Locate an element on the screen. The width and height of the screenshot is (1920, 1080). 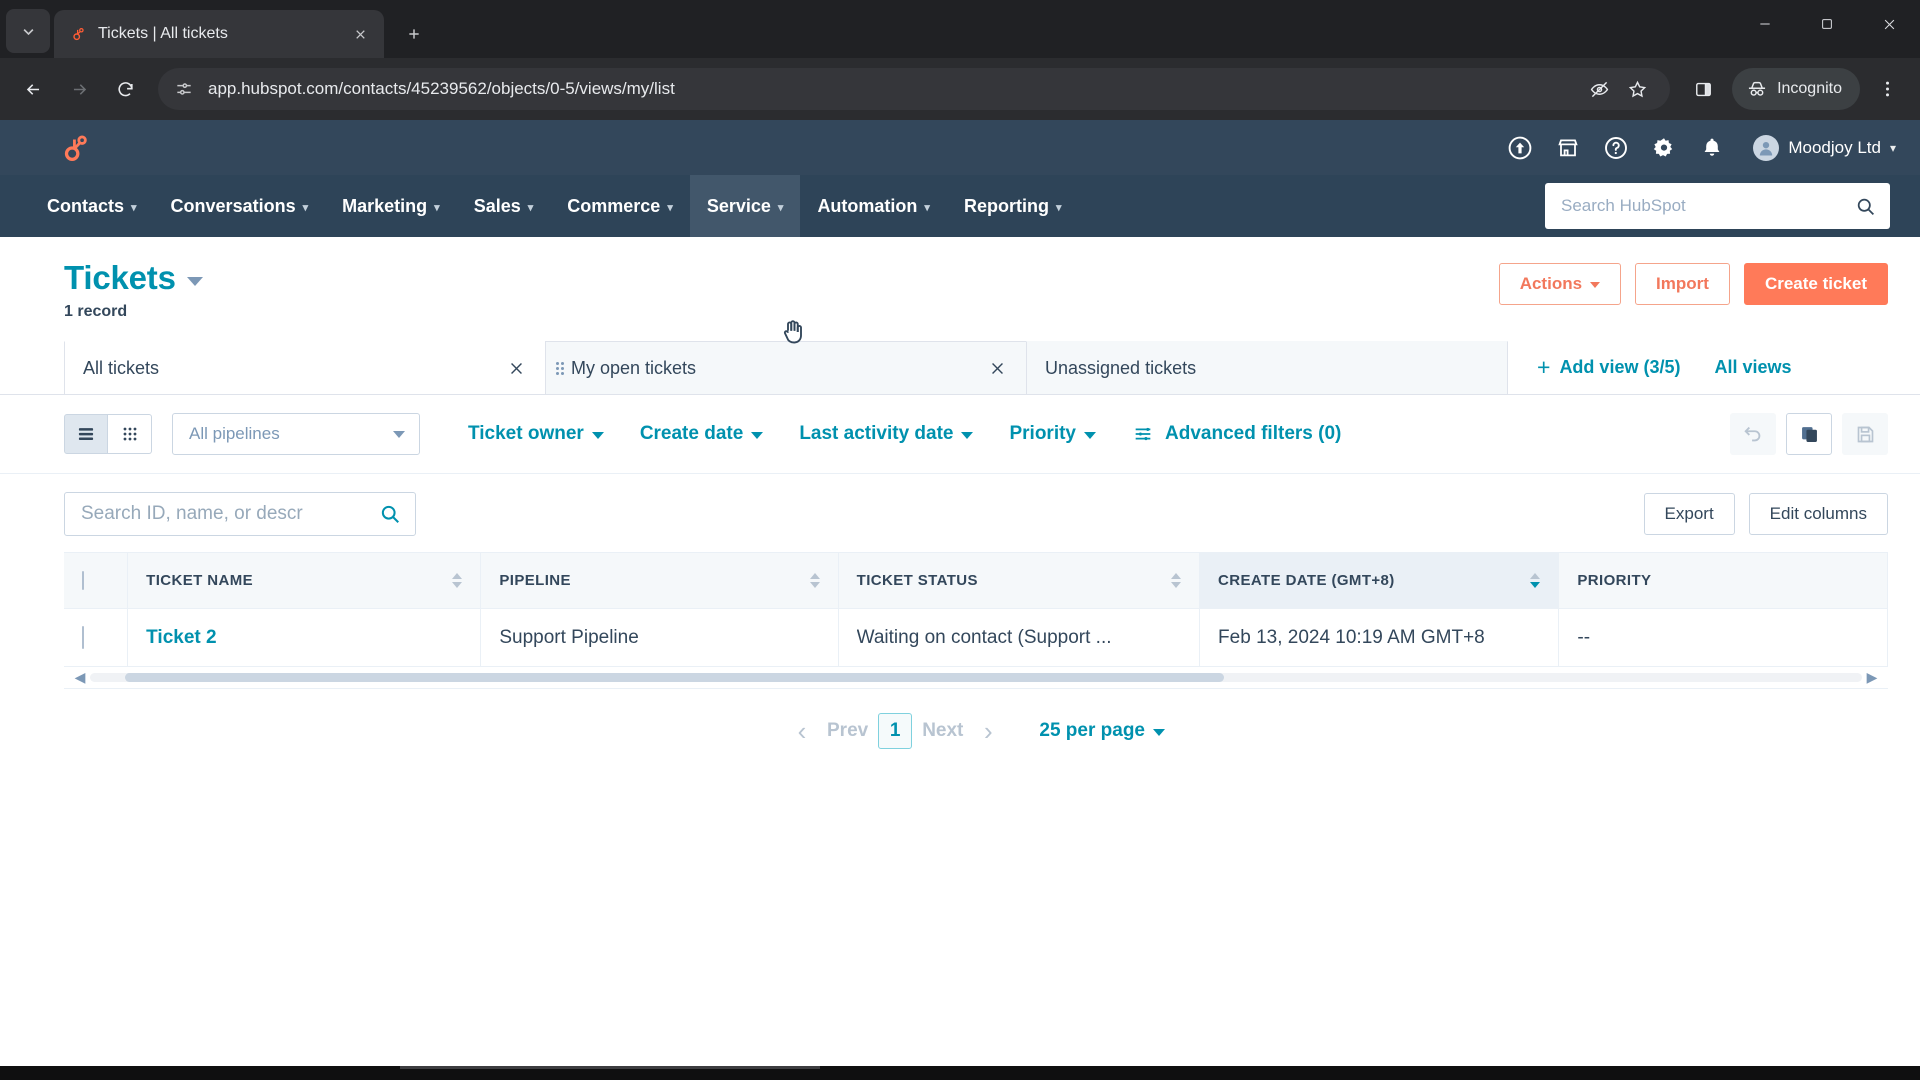
plus-icon is located at coordinates (414, 34).